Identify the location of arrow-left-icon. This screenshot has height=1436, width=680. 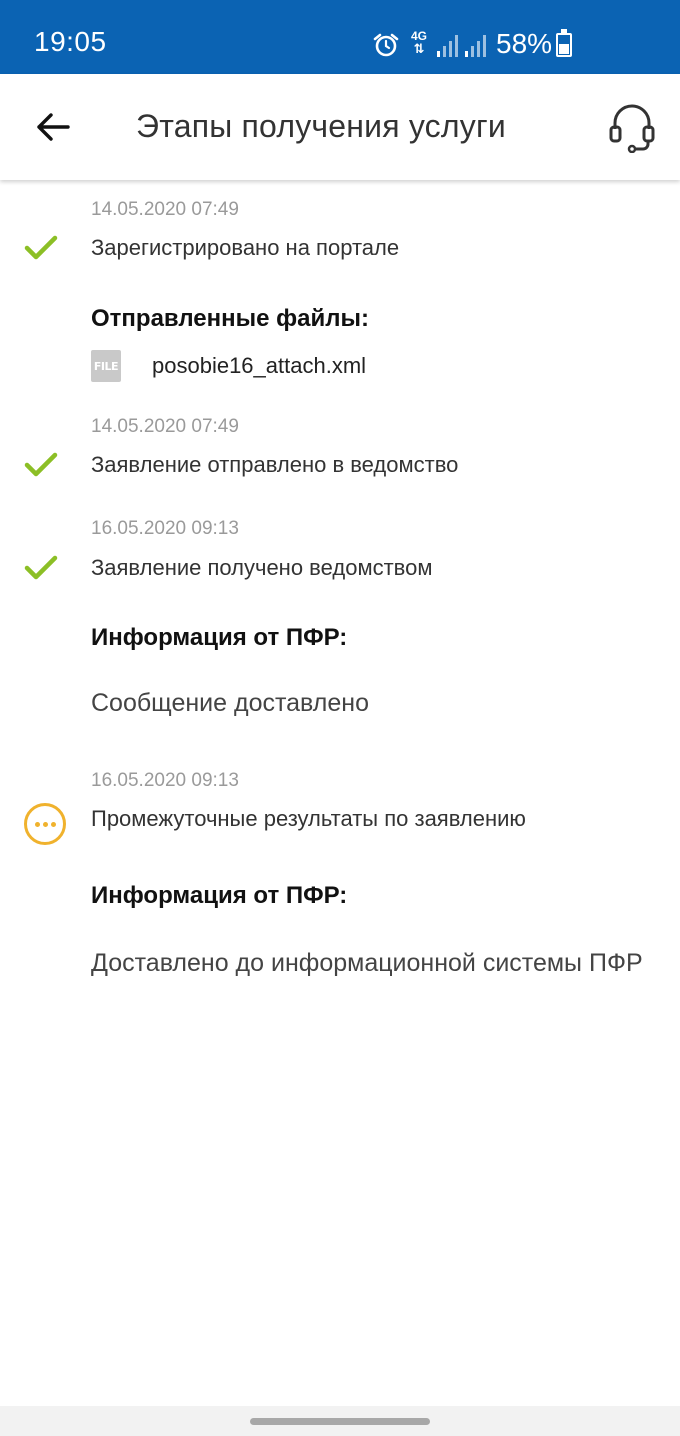
(53, 127).